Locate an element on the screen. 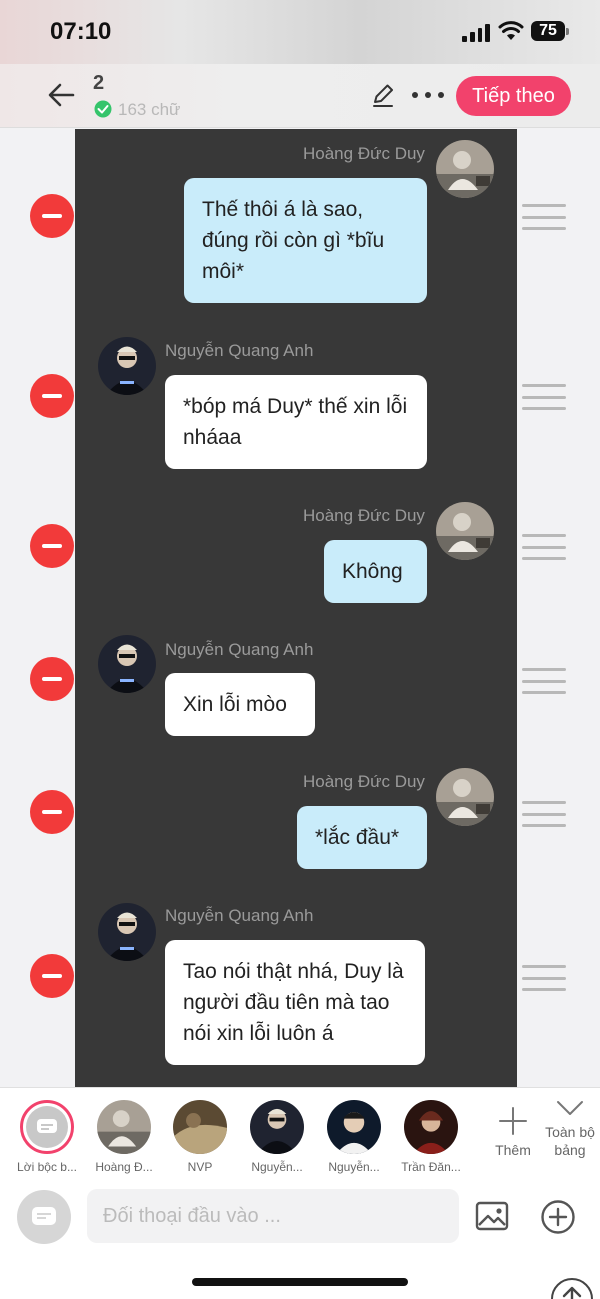 The height and width of the screenshot is (1299, 600). add-character-button: Thêm is located at coordinates (513, 1132).